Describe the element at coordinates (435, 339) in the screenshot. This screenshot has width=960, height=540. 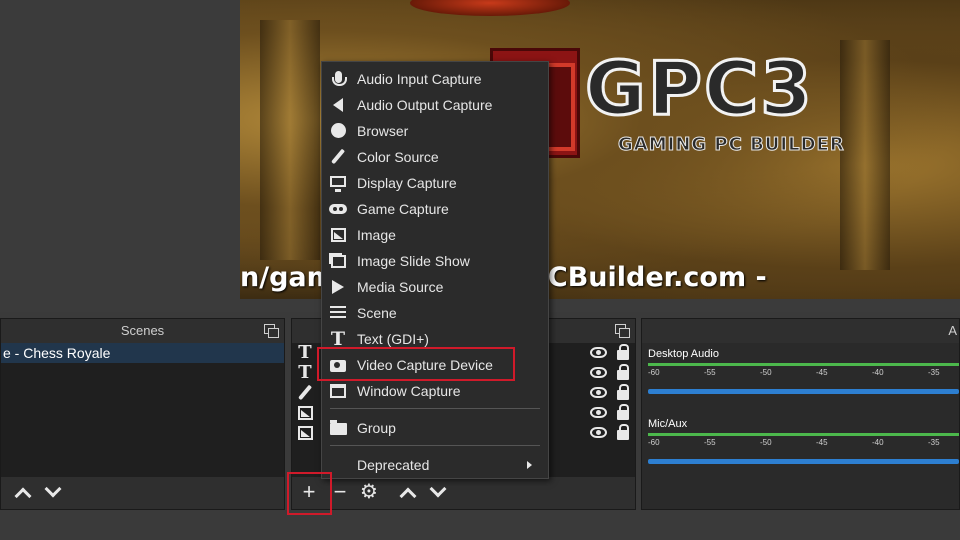
I see `menu-item-text-gdi: T Text (GDI+)` at that location.